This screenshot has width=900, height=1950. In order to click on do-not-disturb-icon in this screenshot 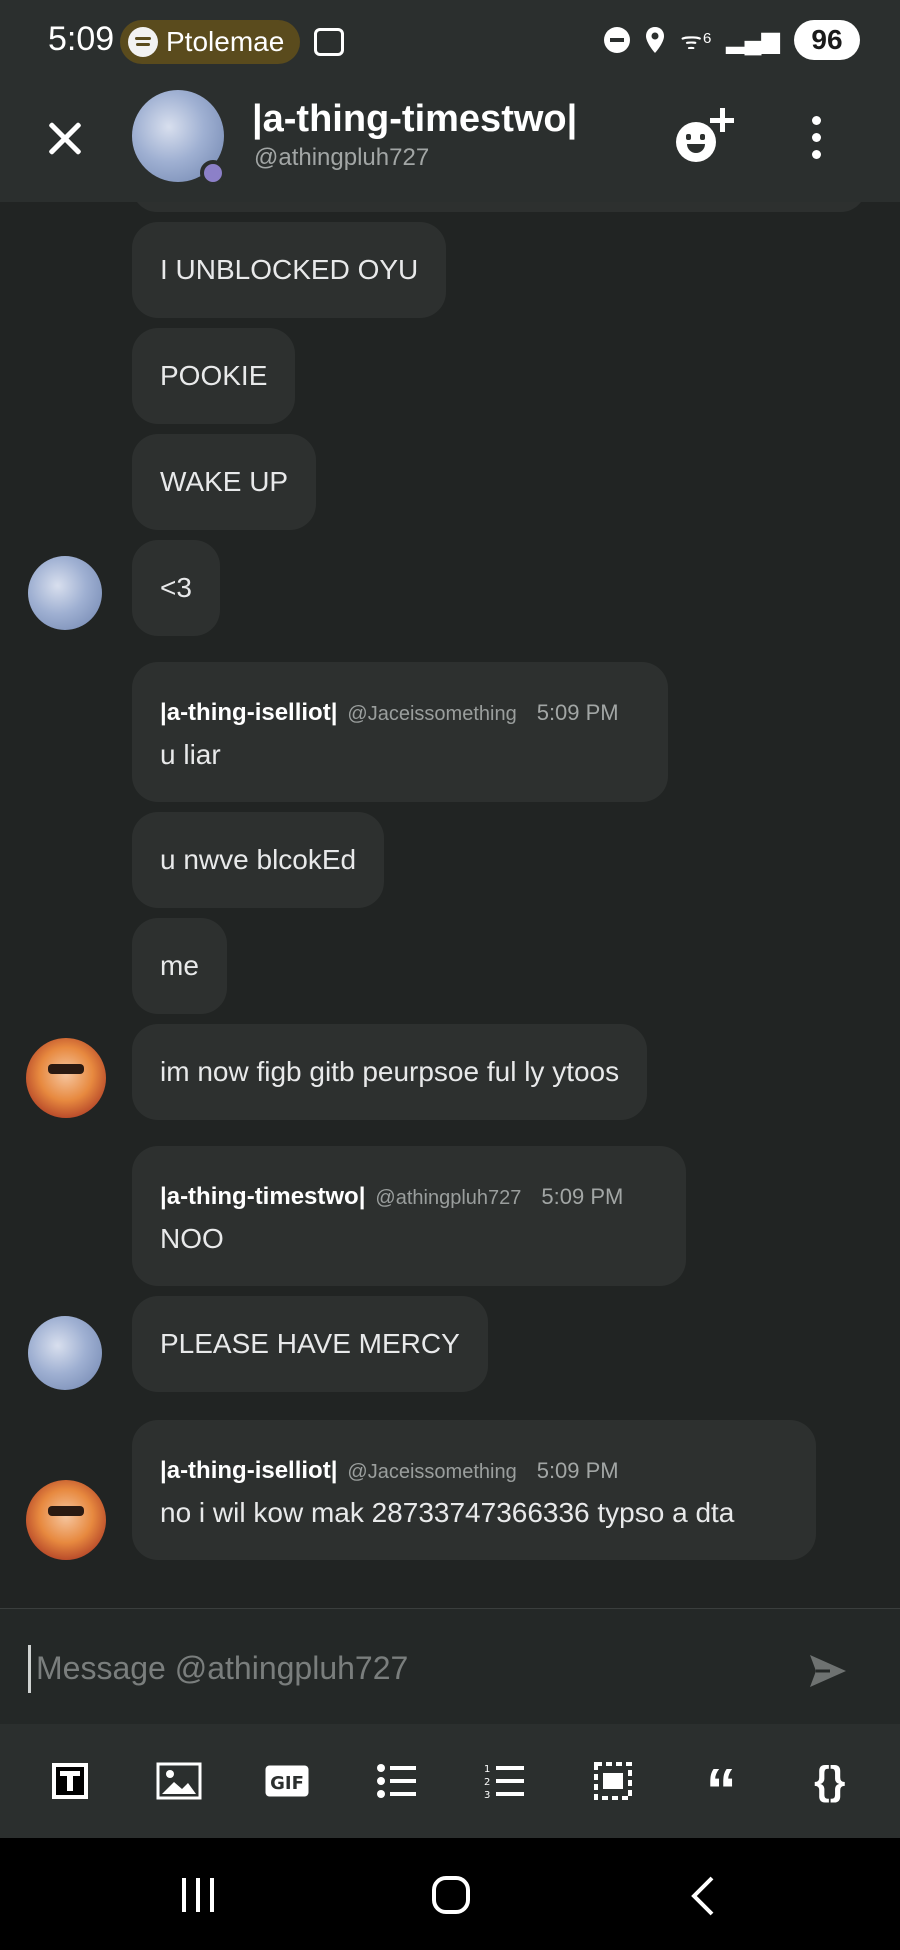, I will do `click(617, 40)`.